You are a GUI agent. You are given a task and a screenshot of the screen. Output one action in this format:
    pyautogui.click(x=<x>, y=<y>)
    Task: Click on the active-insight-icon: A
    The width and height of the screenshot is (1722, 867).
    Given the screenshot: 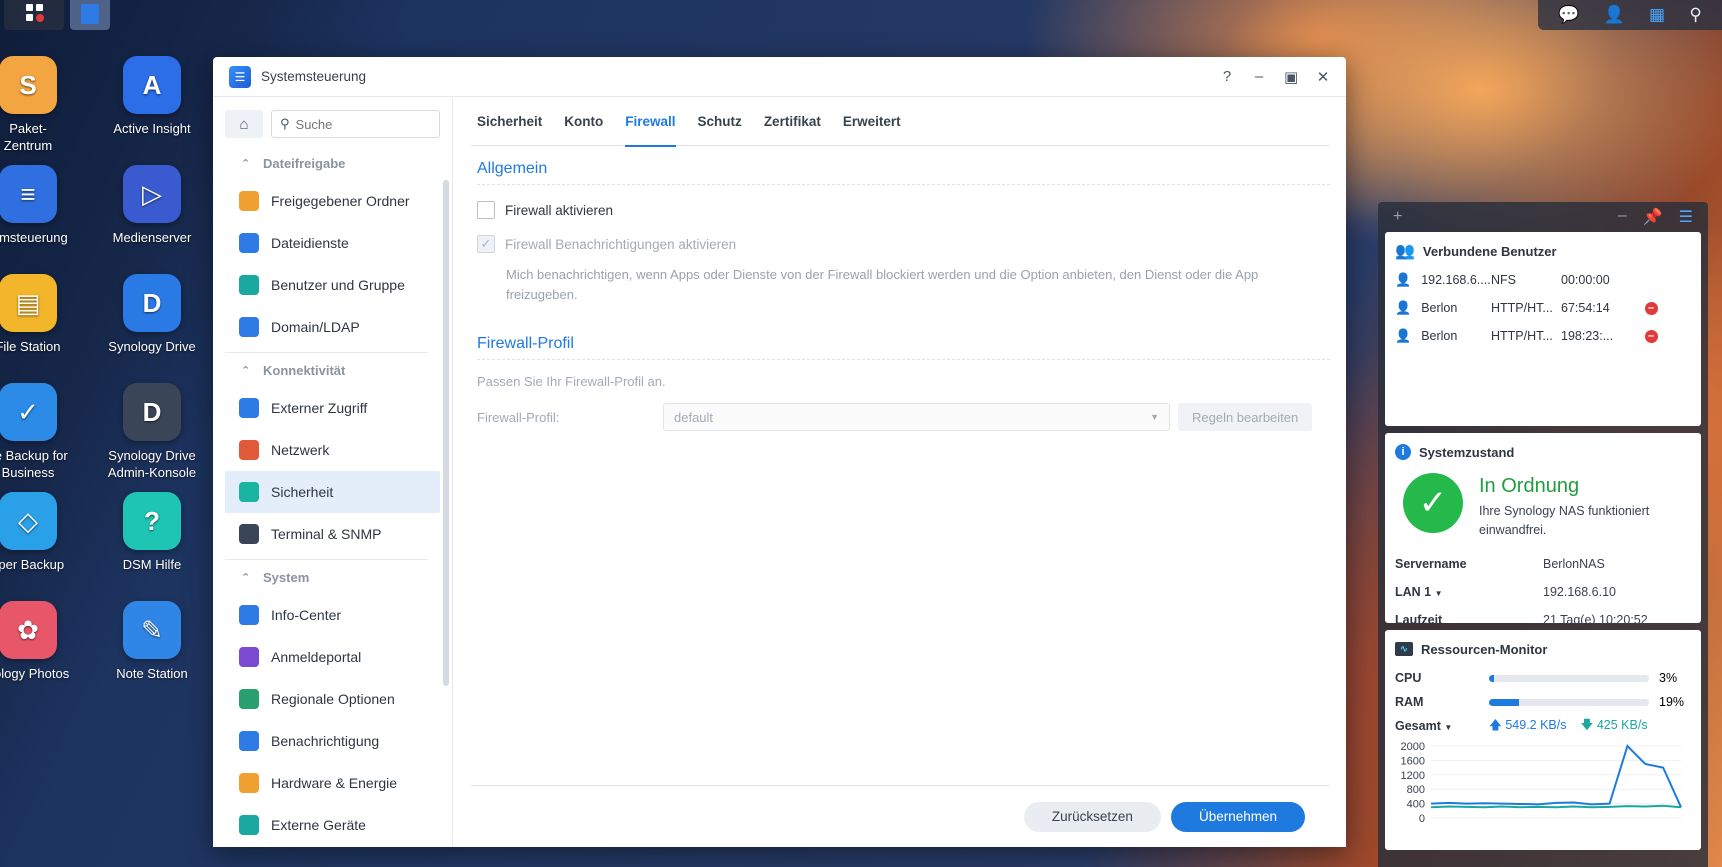 What is the action you would take?
    pyautogui.click(x=152, y=85)
    